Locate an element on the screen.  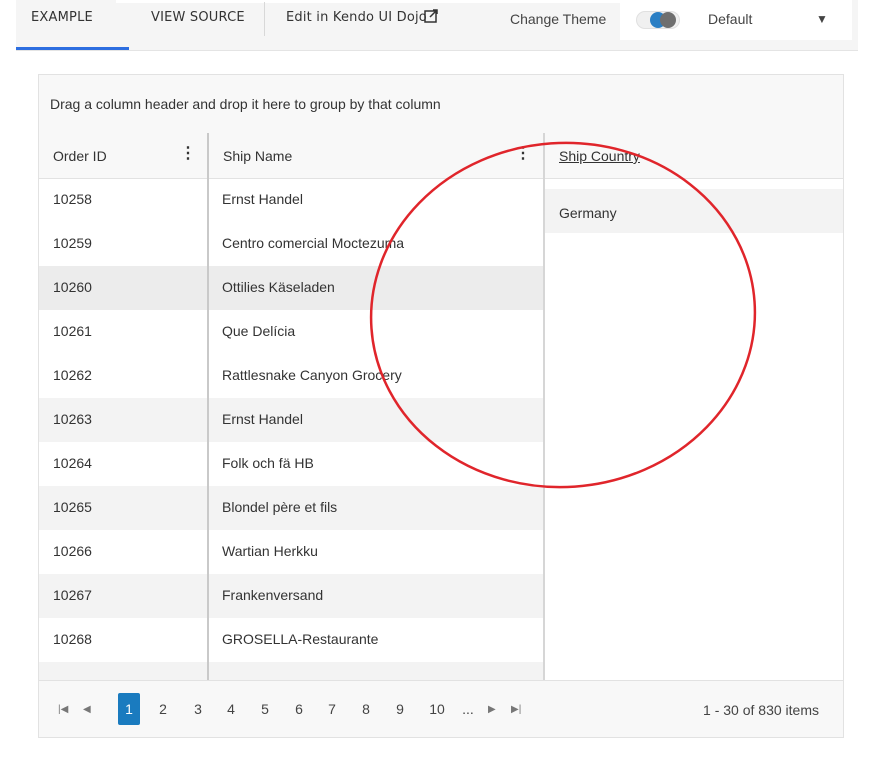
table-row: 10258 Ernst Handel is located at coordinates (292, 200).